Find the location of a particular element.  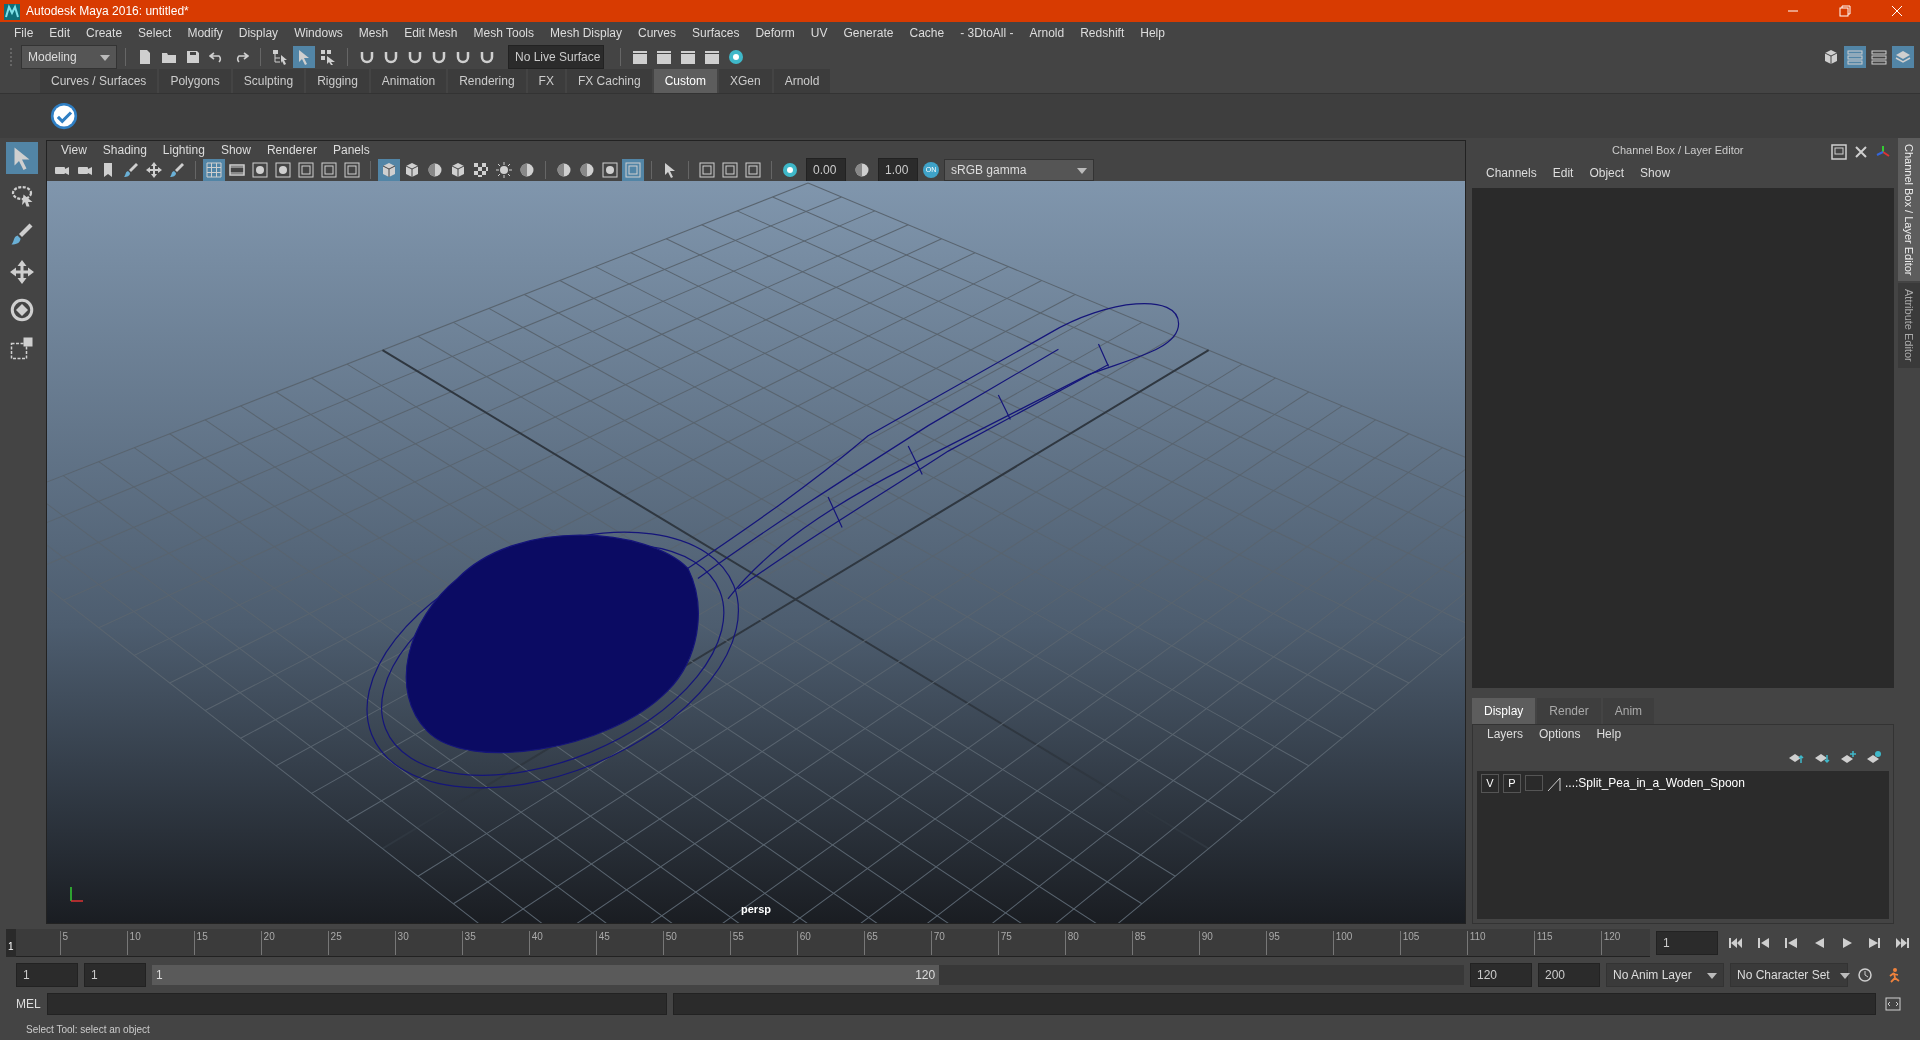

layer-editor-tab: Render is located at coordinates (1569, 711).